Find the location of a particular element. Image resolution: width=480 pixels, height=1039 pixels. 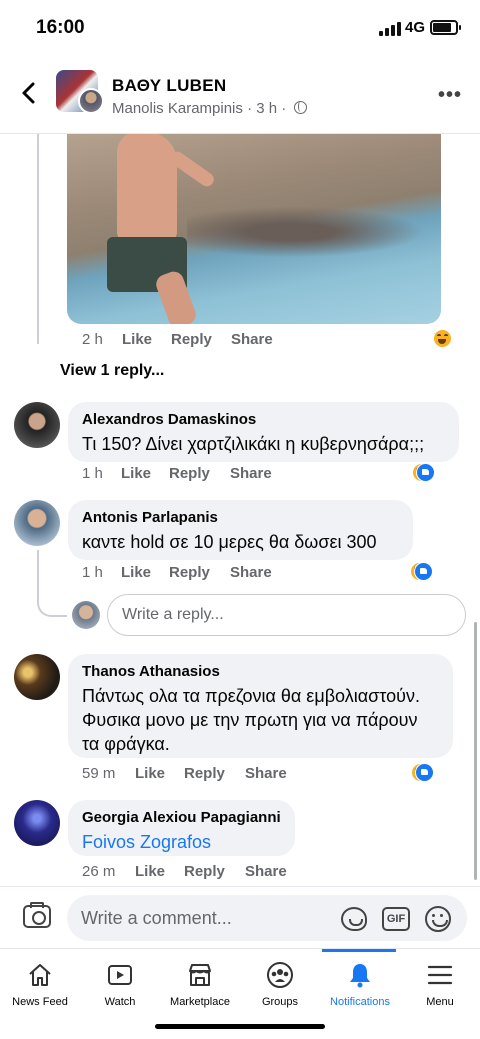

reply-thread-curve is located at coordinates (52, 607).